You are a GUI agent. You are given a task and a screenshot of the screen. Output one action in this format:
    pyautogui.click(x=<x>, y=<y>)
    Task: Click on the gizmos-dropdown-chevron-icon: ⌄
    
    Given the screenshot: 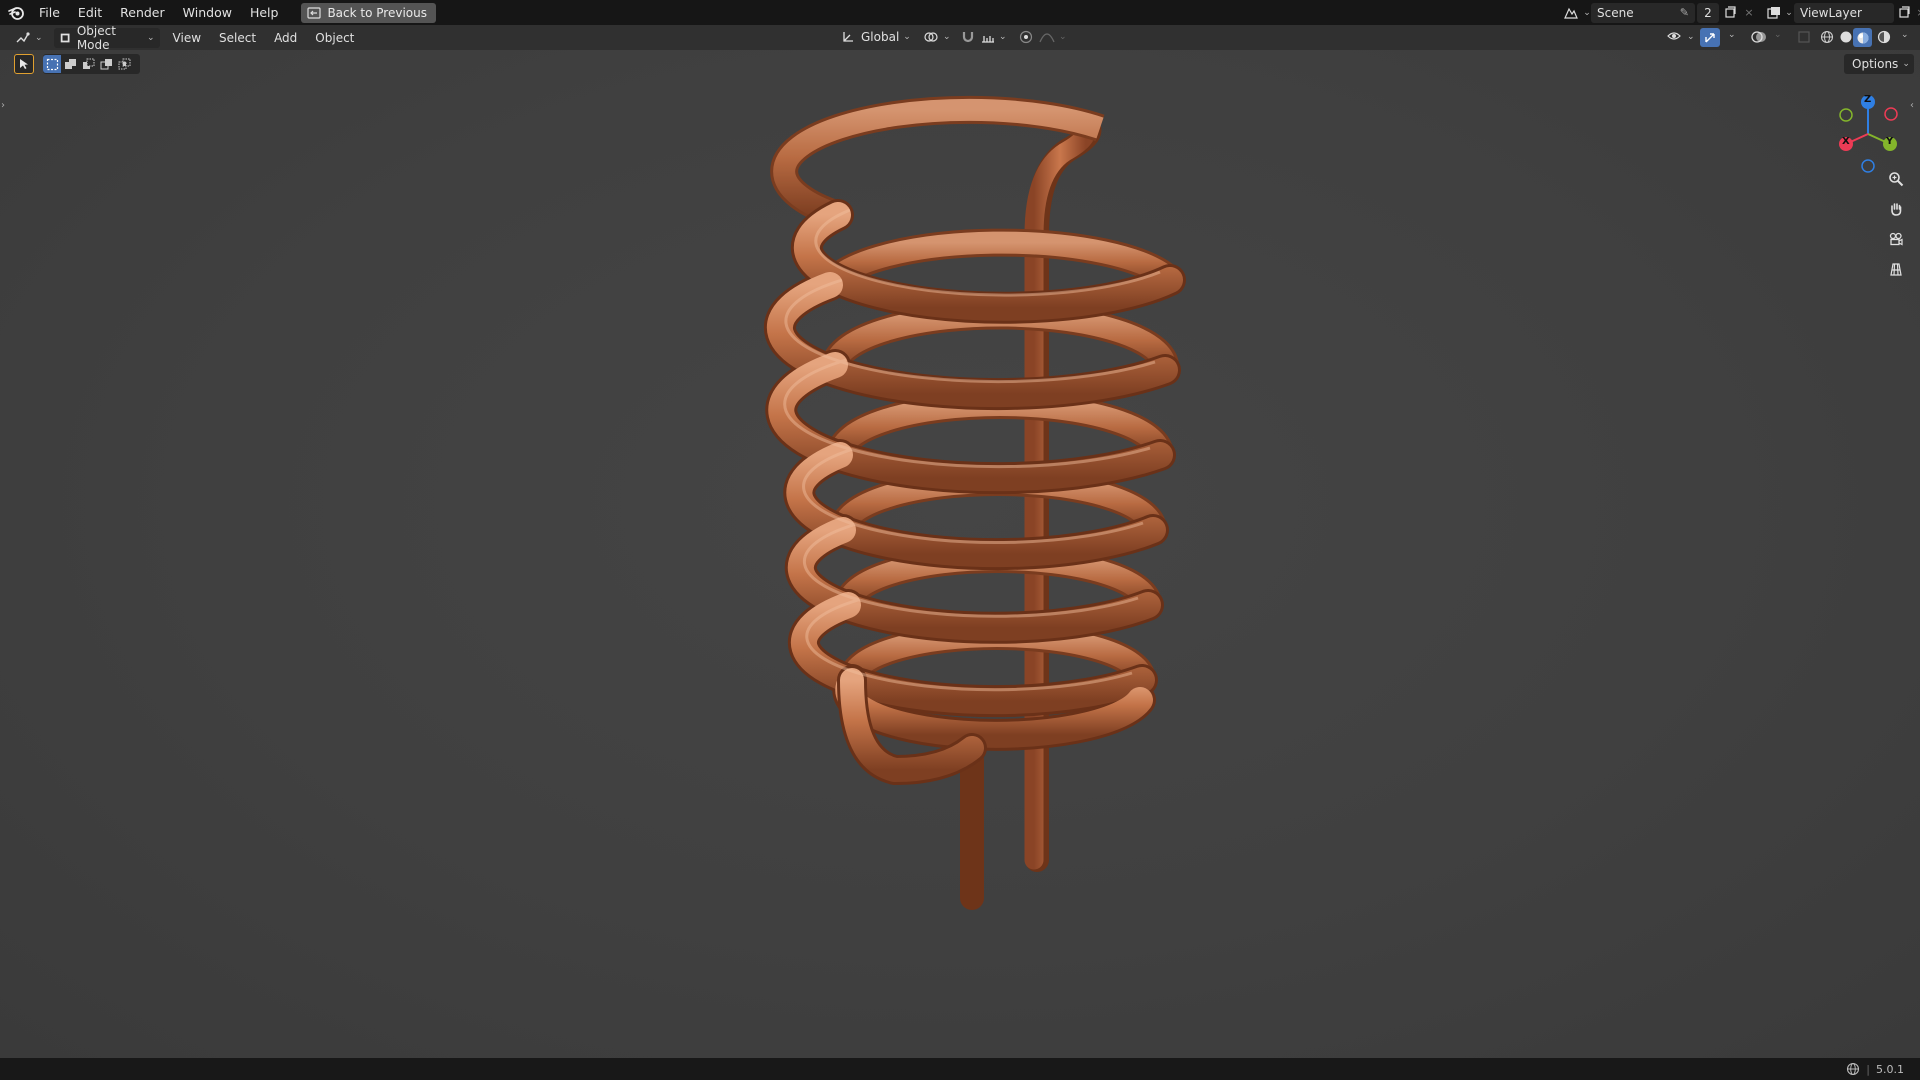 What is the action you would take?
    pyautogui.click(x=1732, y=35)
    